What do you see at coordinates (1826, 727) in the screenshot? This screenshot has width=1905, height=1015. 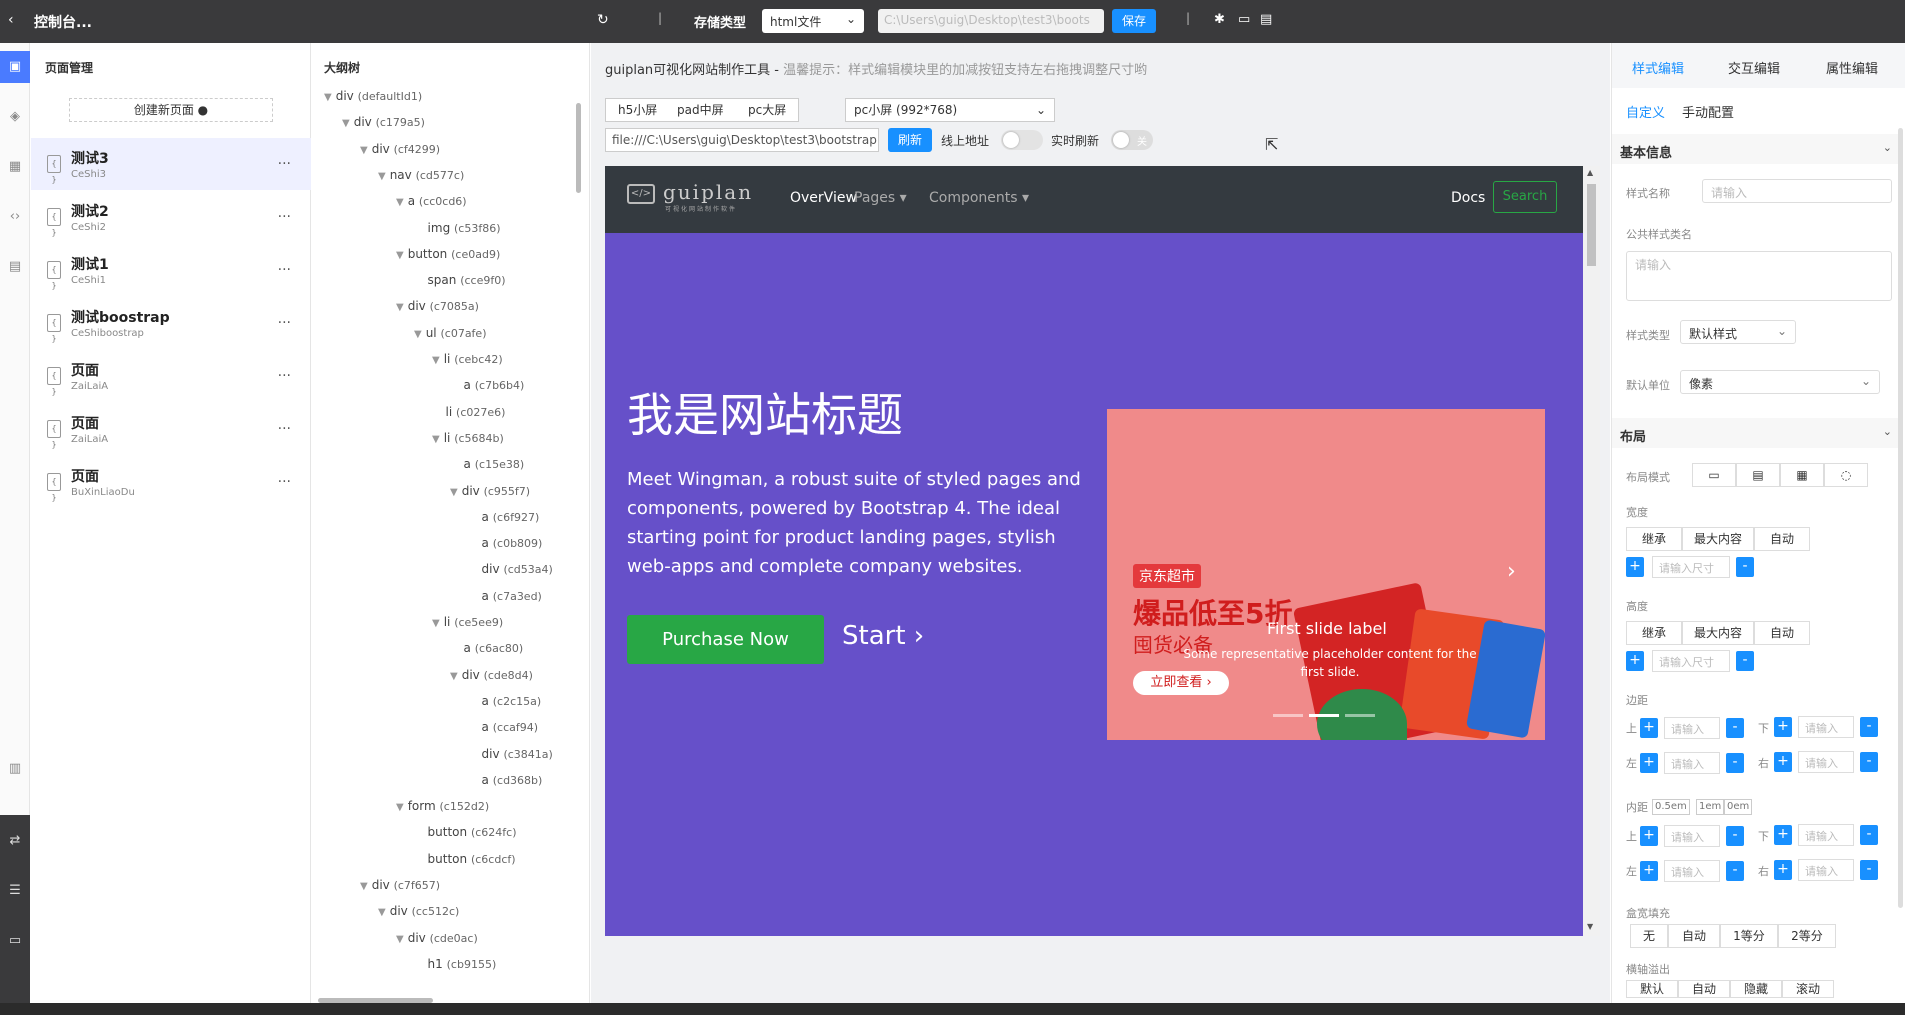 I see `margin-bottom-input: 请输入` at bounding box center [1826, 727].